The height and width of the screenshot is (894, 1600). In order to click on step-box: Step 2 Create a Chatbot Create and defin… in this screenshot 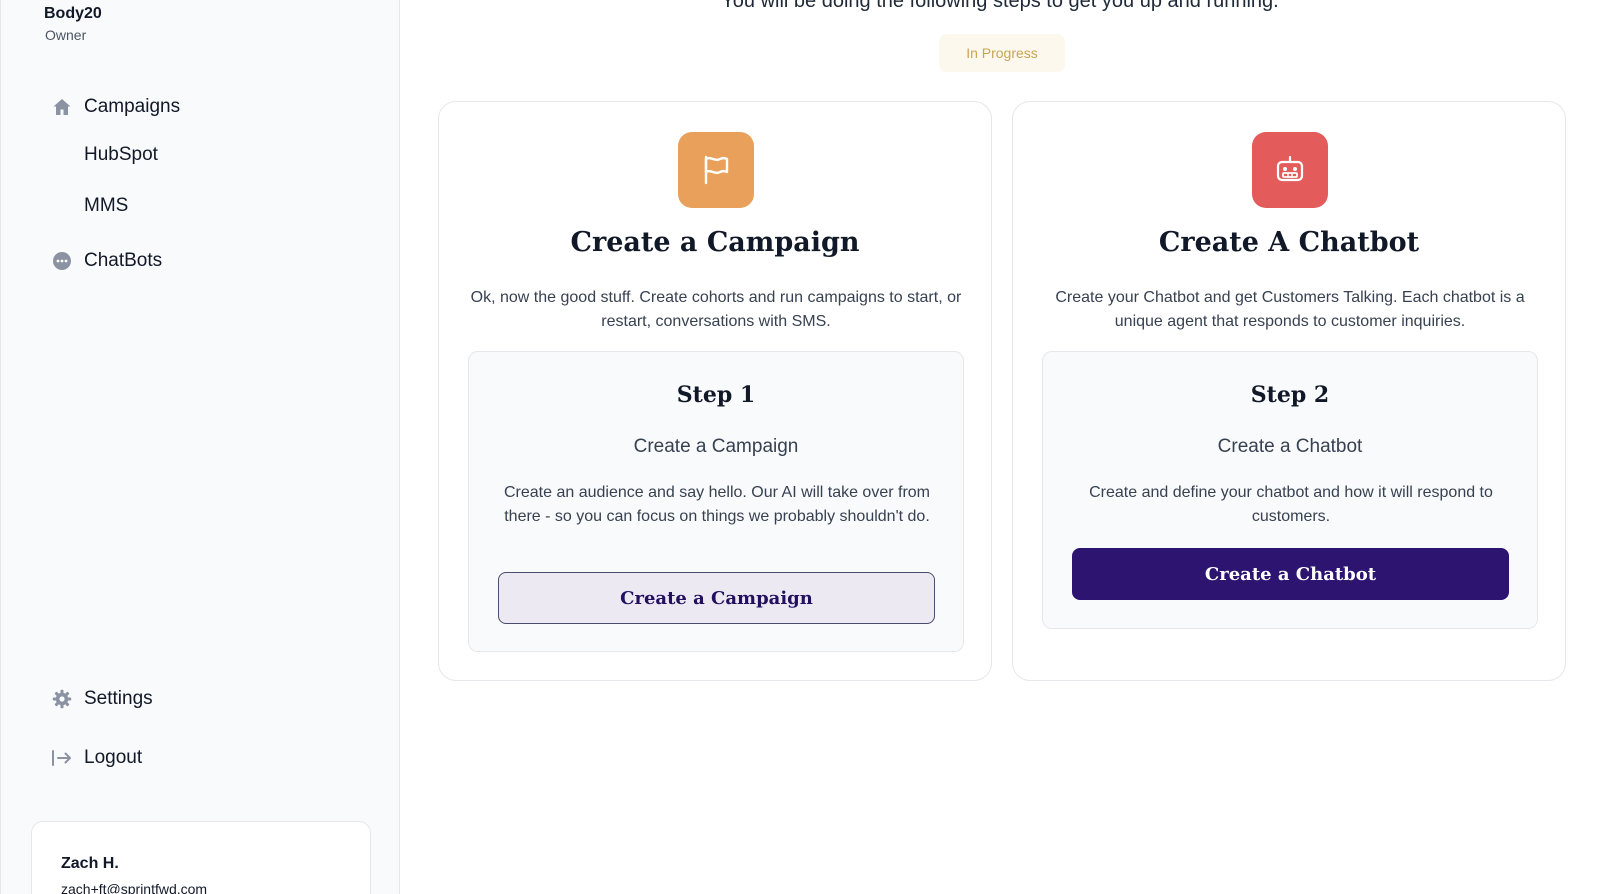, I will do `click(1290, 490)`.